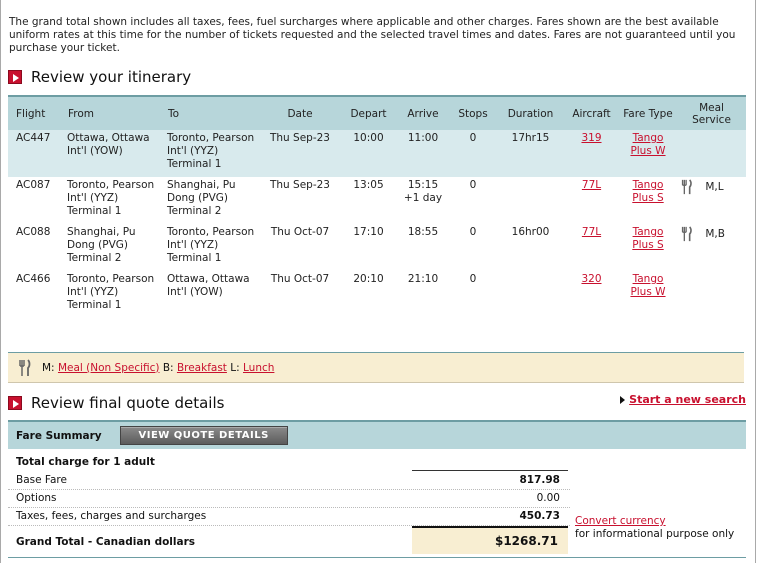 The height and width of the screenshot is (563, 759). I want to click on meal-codes: M,B, so click(715, 233).